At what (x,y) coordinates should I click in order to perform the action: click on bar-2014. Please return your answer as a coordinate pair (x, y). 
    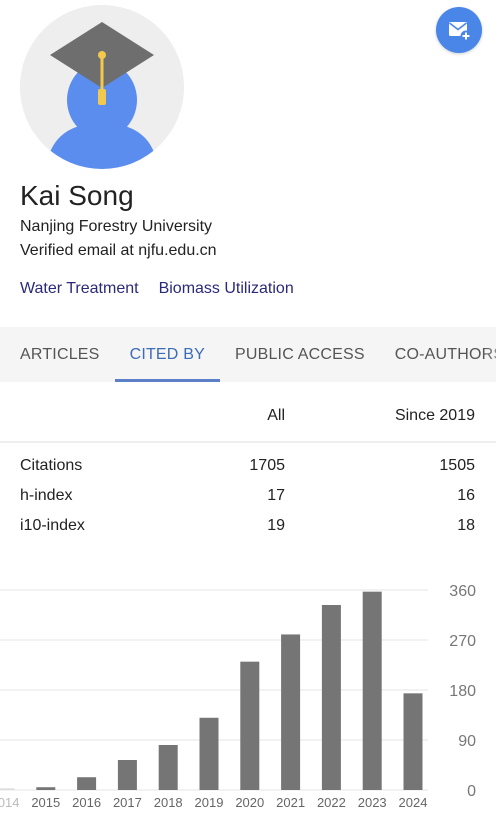
    Looking at the image, I should click on (7, 789).